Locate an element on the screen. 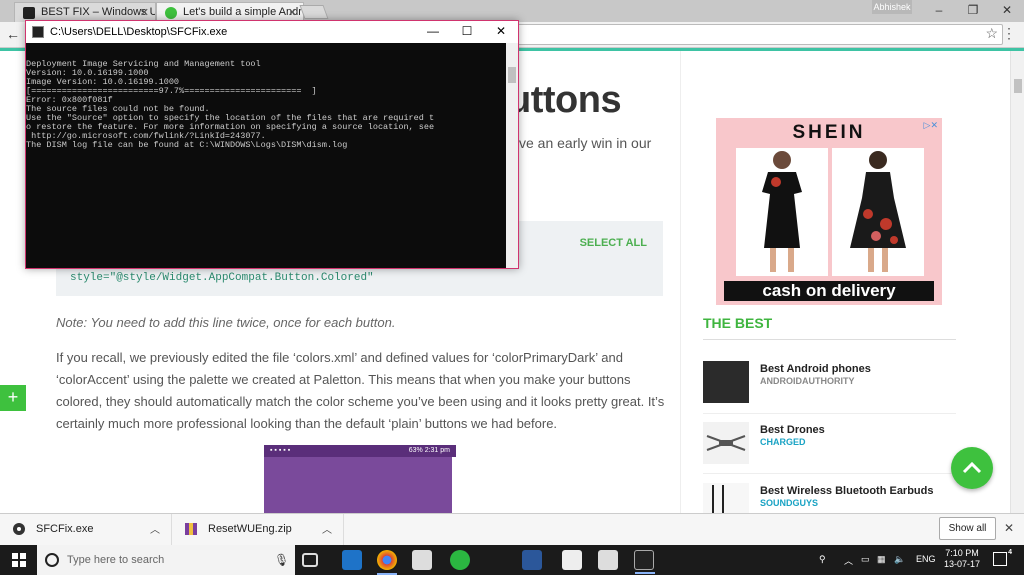  mail-icon is located at coordinates (572, 560).